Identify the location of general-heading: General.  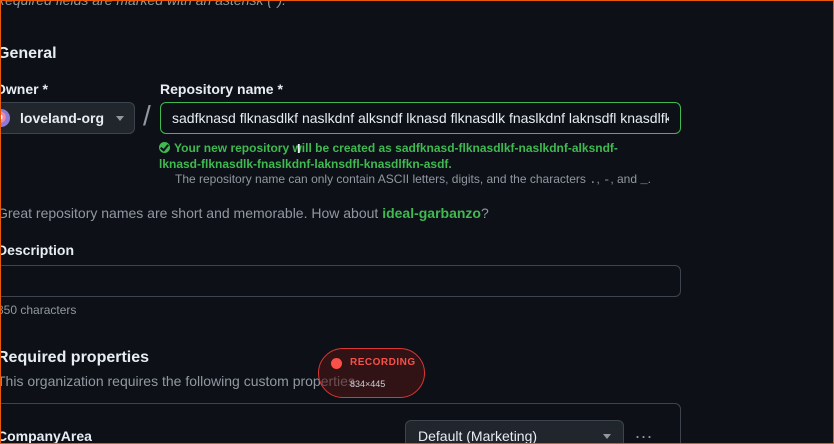
(28, 53).